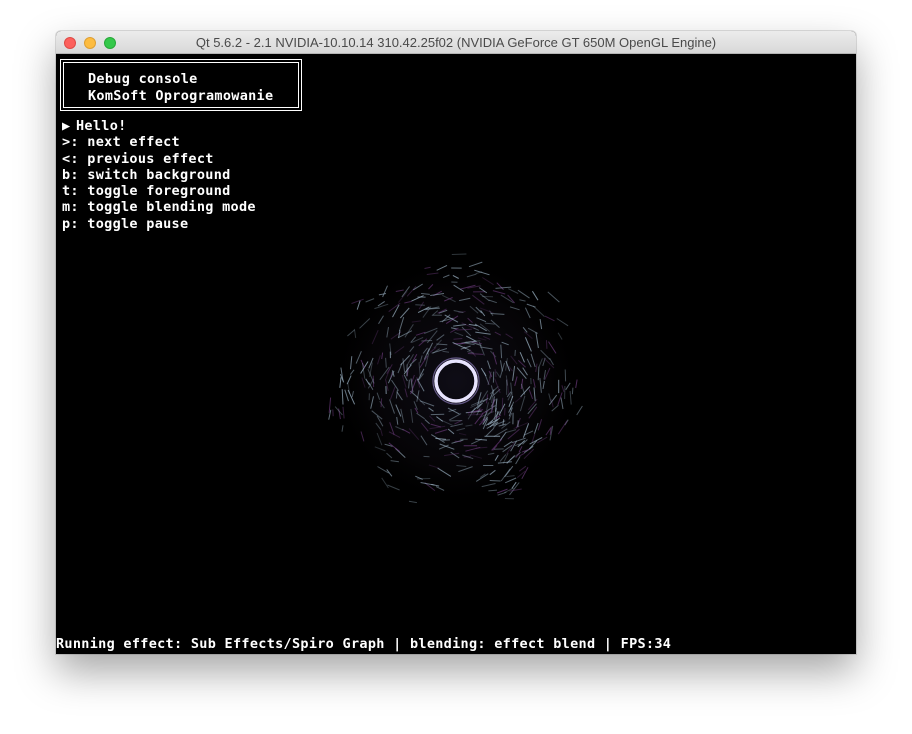 This screenshot has width=912, height=734. What do you see at coordinates (146, 174) in the screenshot?
I see `menu-item-switch-background: b: switch background` at bounding box center [146, 174].